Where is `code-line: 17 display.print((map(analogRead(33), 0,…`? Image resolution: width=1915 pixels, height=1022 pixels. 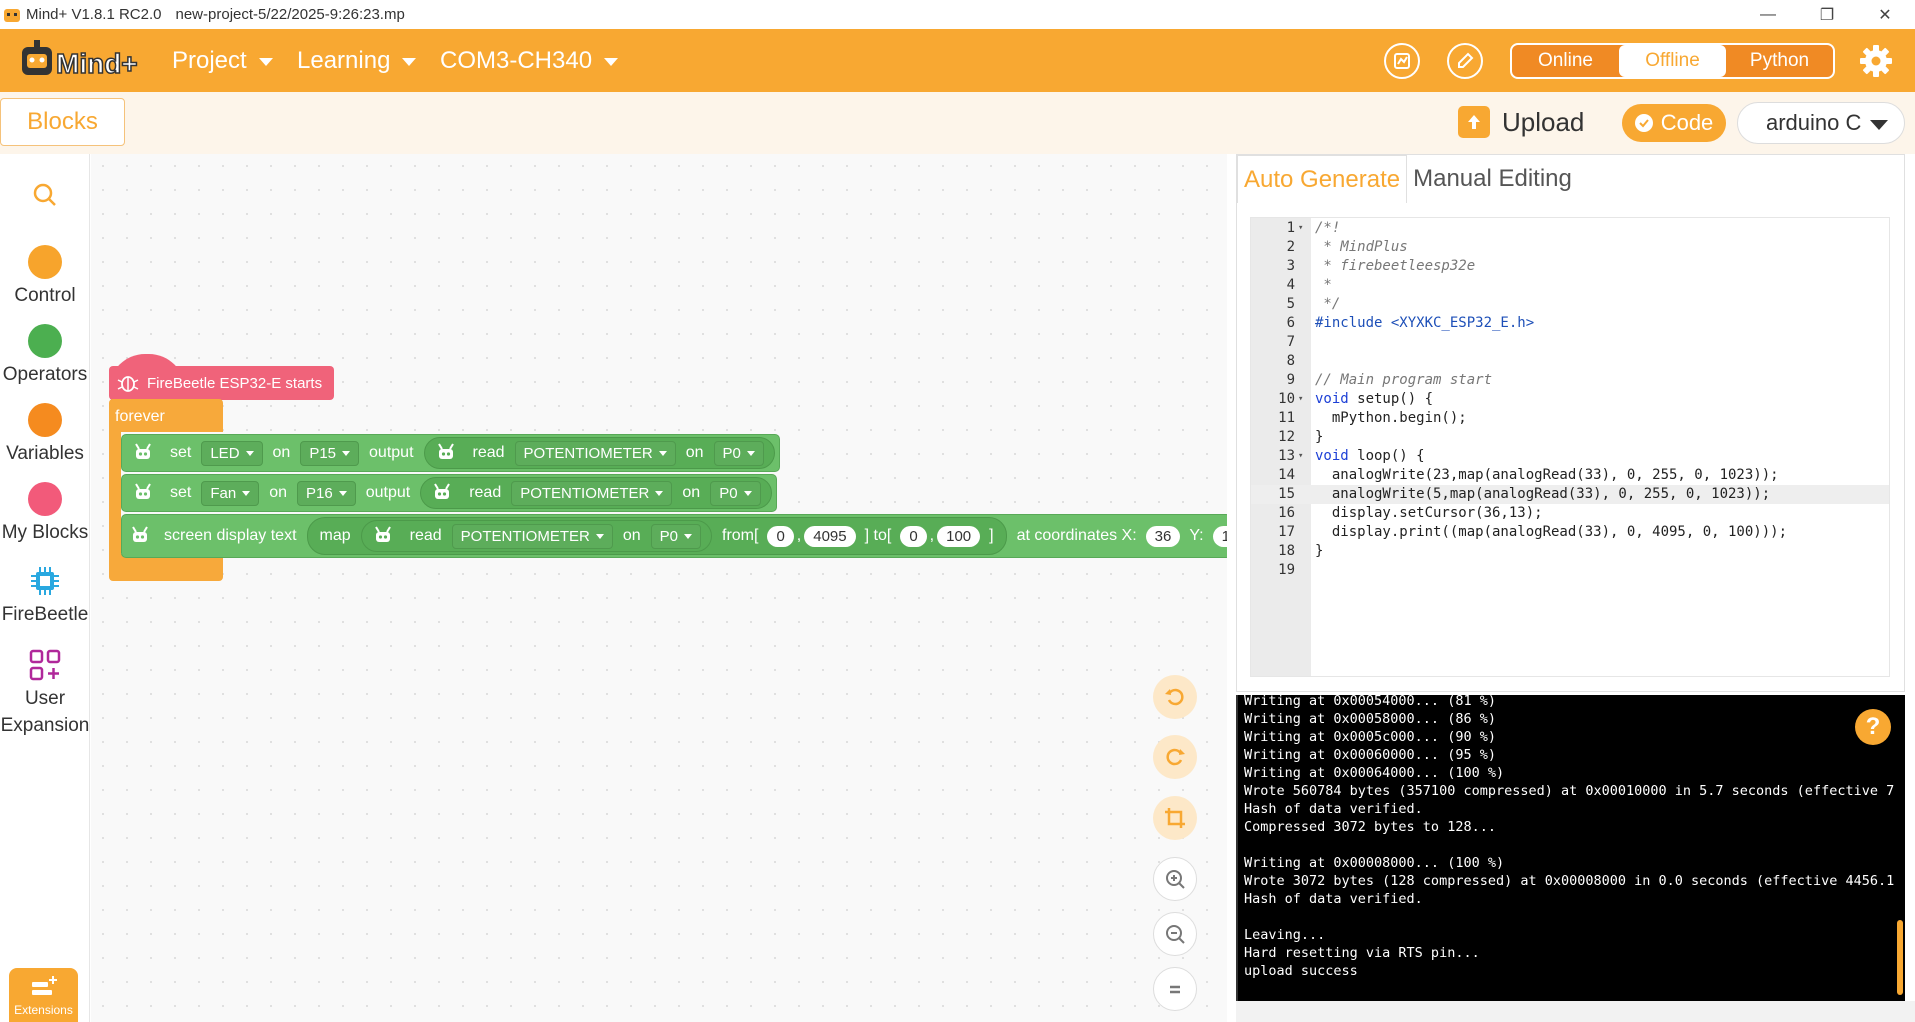 code-line: 17 display.print((map(analogRead(33), 0,… is located at coordinates (1570, 532).